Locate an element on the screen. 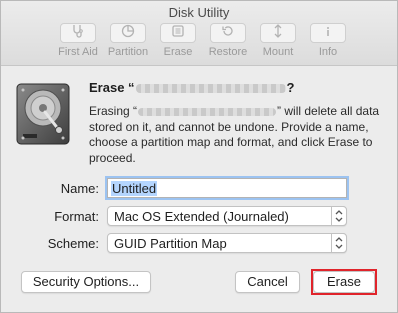 The height and width of the screenshot is (313, 398). erase-icon is located at coordinates (178, 33).